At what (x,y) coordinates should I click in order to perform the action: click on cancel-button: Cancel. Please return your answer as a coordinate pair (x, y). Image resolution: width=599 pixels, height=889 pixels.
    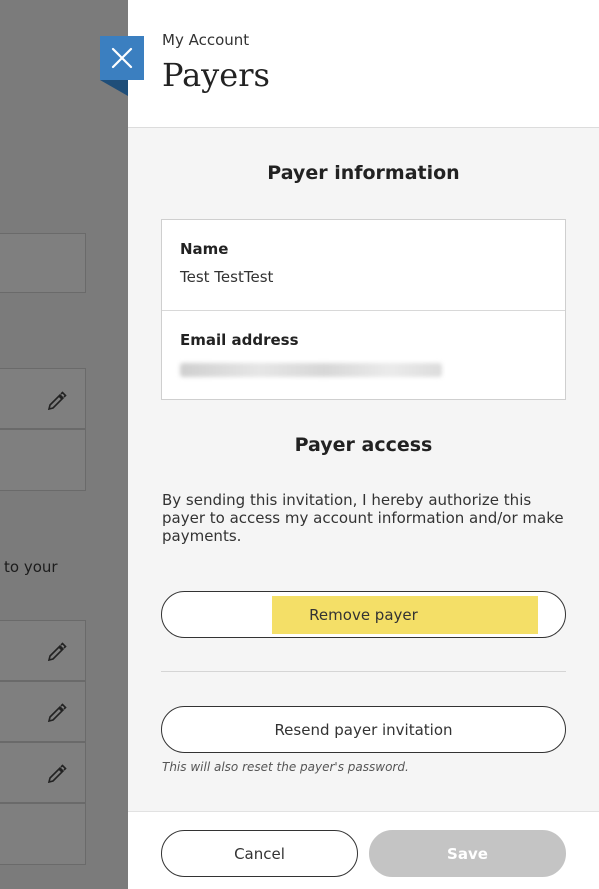
    Looking at the image, I should click on (259, 853).